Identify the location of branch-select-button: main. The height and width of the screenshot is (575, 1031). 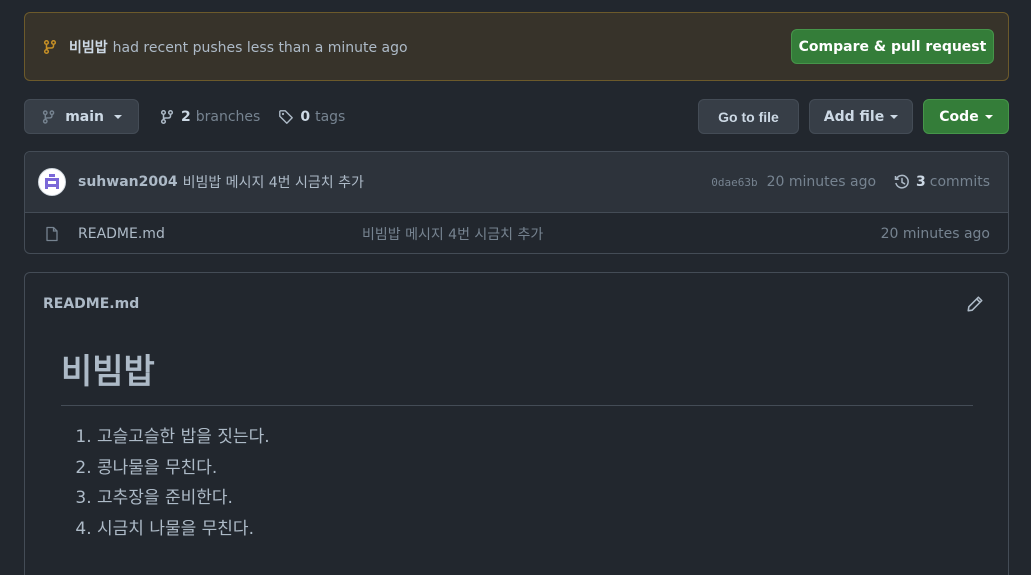
(81, 116).